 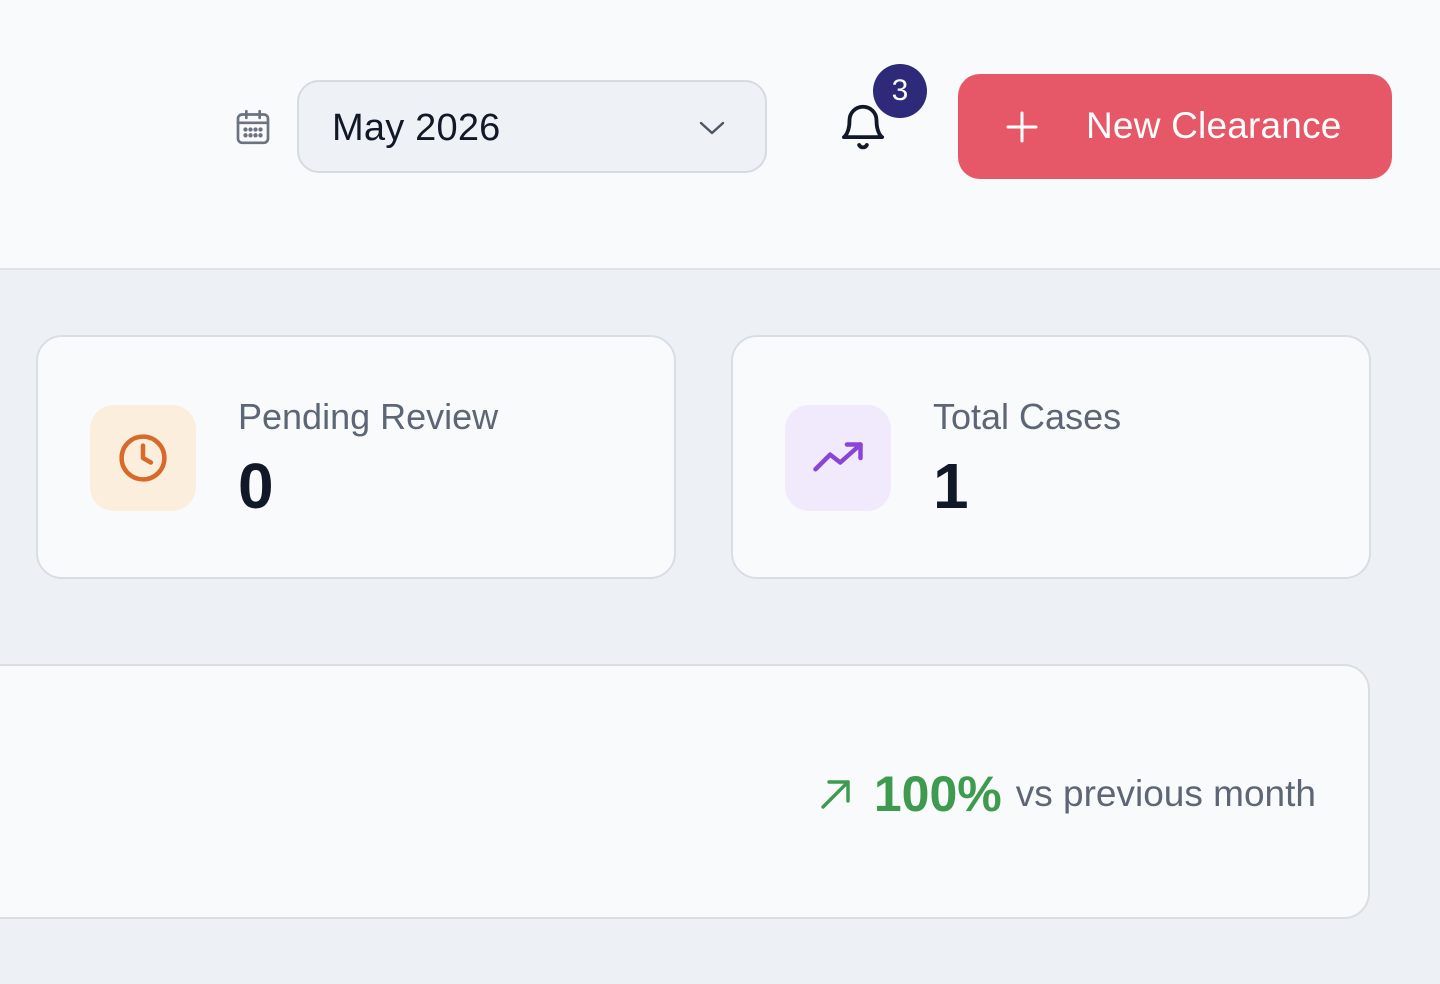 I want to click on trend-summary: 100% vs previous month, so click(x=1067, y=794).